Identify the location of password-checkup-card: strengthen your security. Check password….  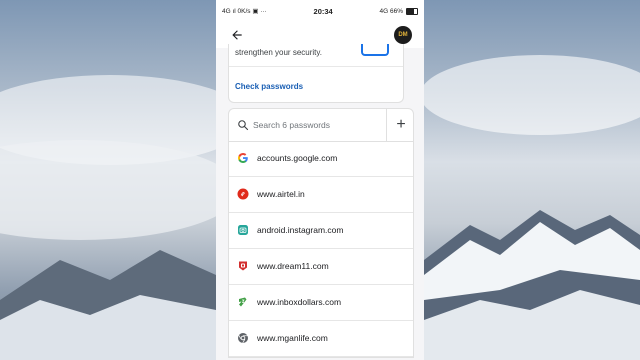
(316, 73).